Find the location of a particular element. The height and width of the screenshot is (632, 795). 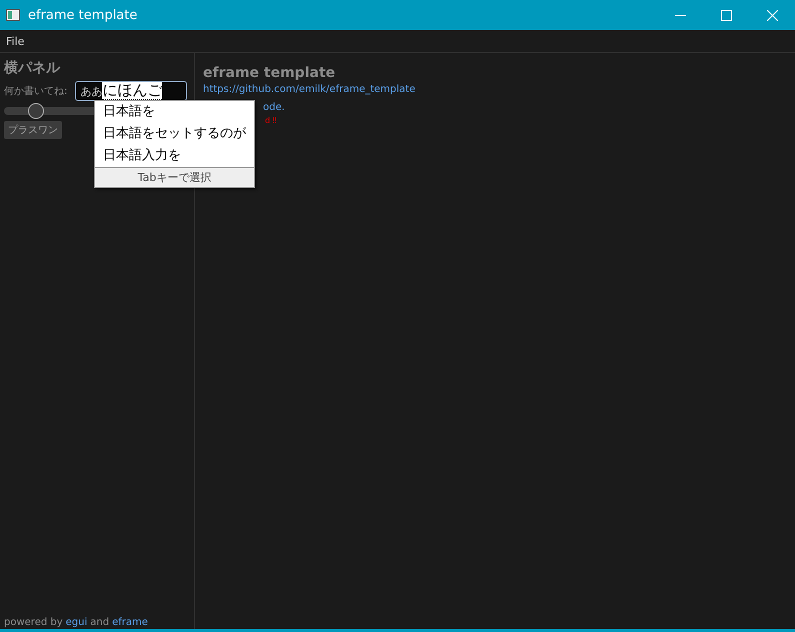

popup-hint: Tabキーで選択 is located at coordinates (174, 177).